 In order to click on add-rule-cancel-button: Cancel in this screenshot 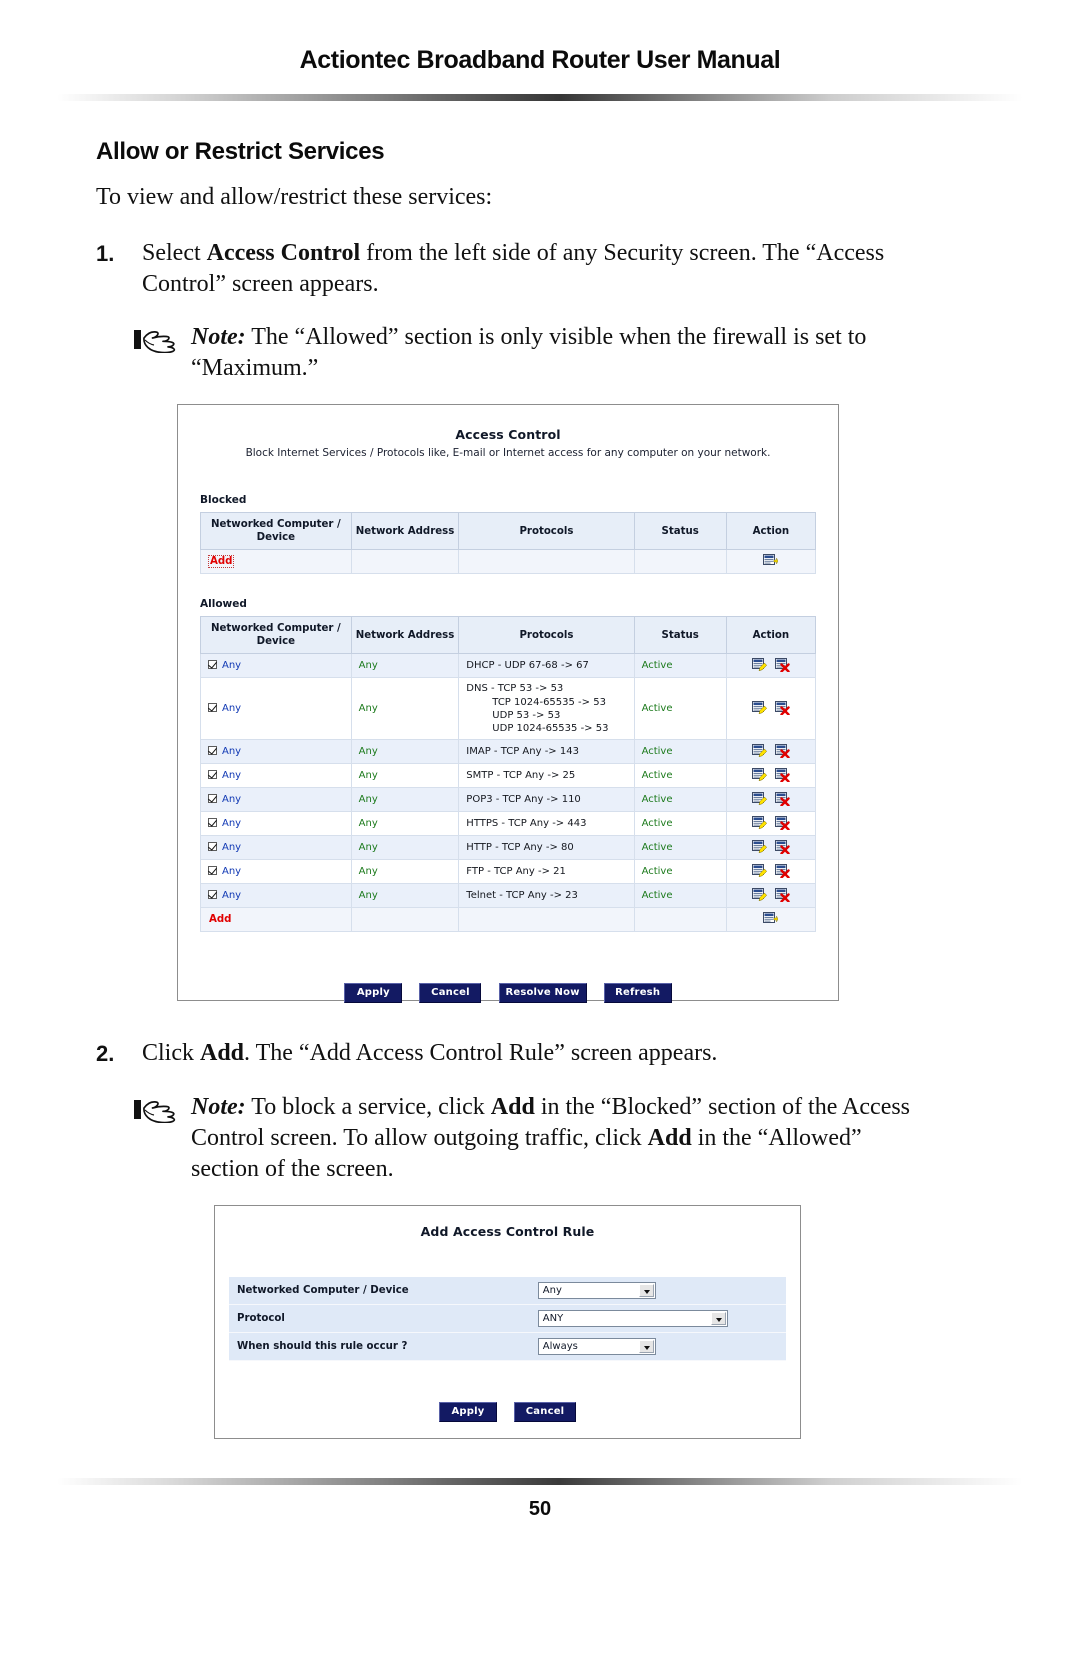, I will do `click(545, 1412)`.